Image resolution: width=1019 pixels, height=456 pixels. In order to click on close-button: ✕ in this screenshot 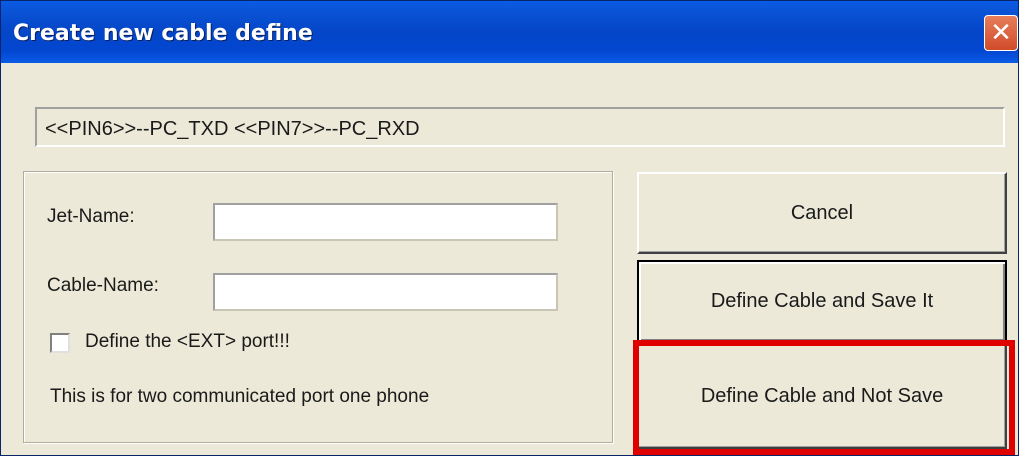, I will do `click(1001, 33)`.